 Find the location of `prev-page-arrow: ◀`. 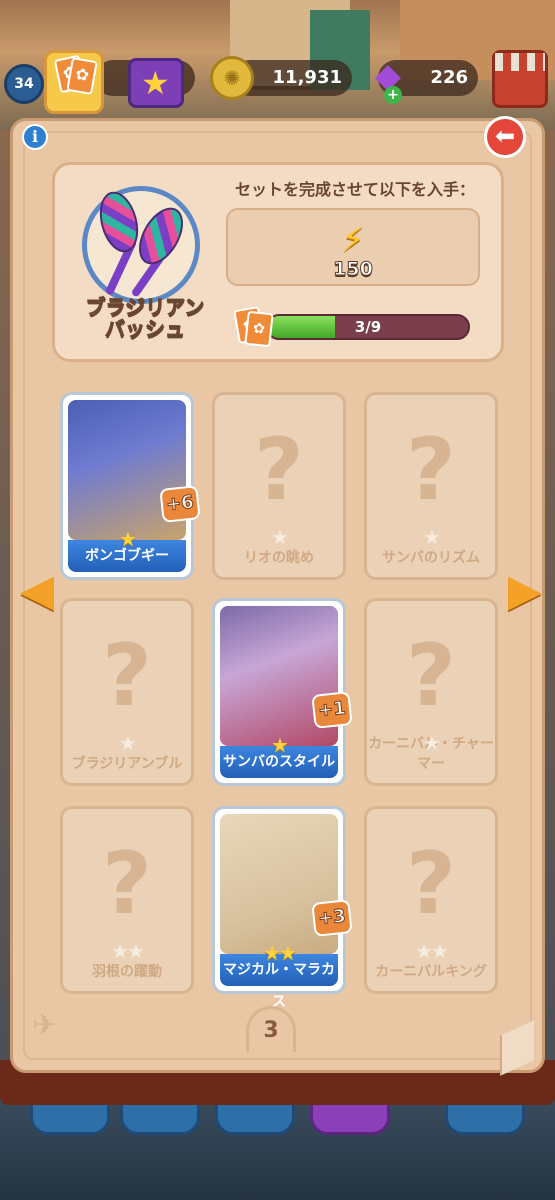

prev-page-arrow: ◀ is located at coordinates (37, 591).